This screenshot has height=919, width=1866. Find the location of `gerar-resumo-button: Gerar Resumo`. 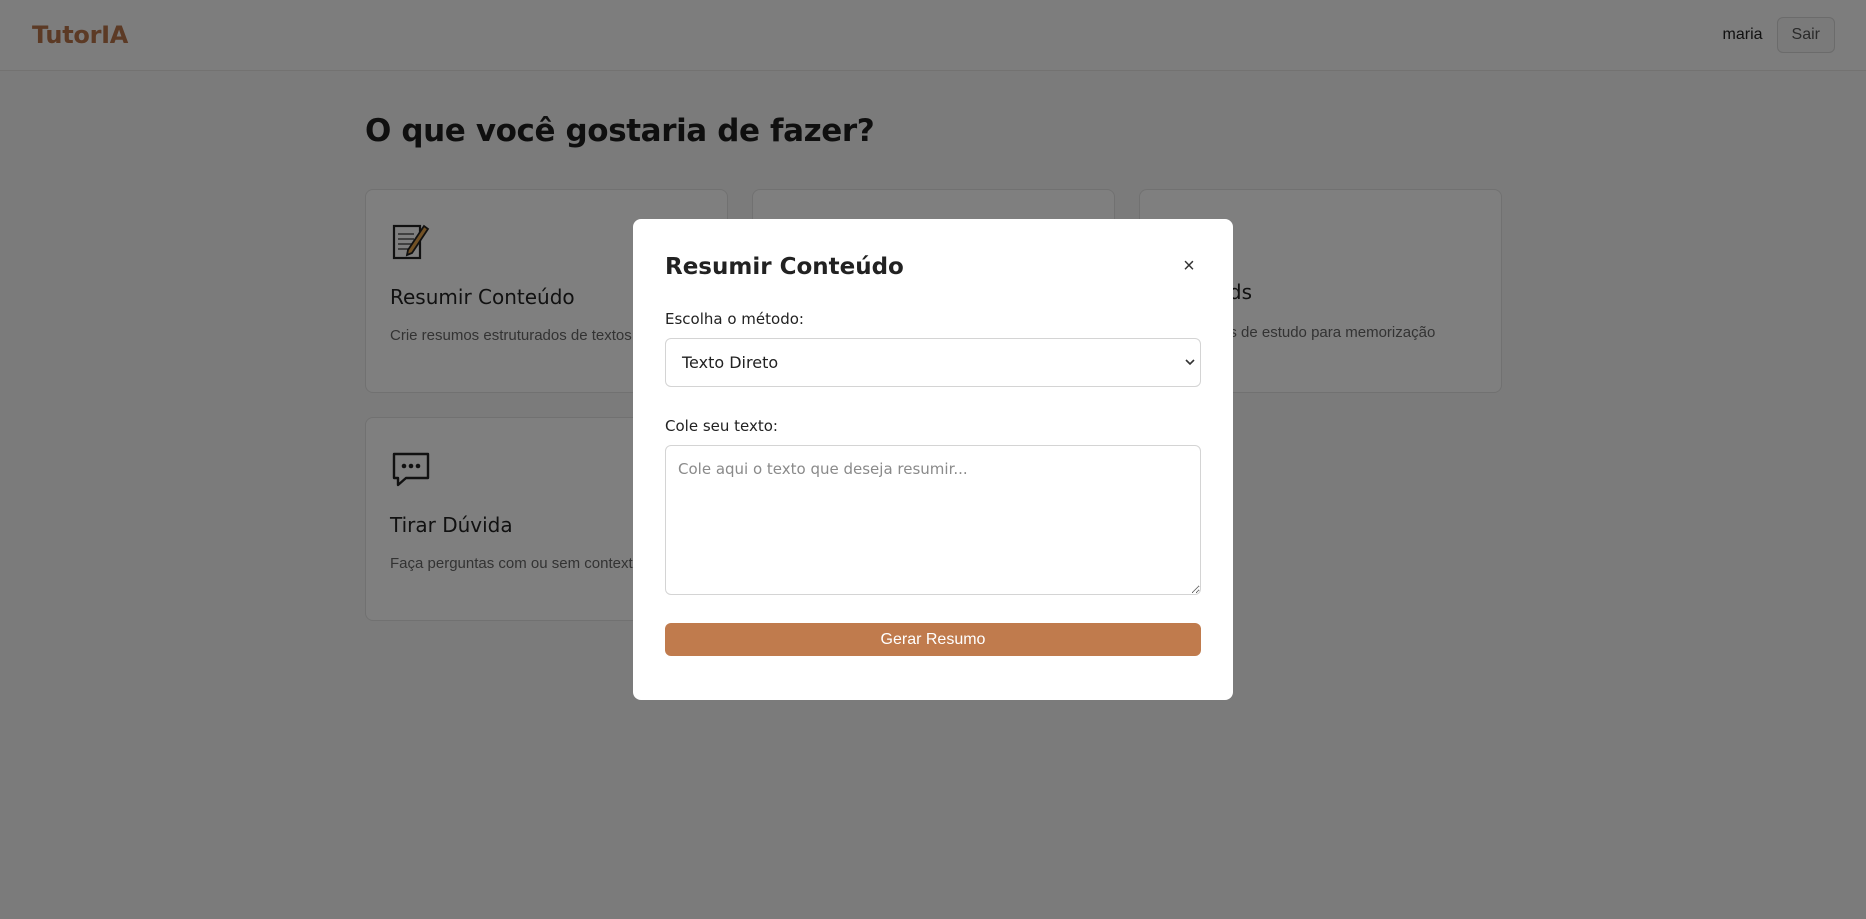

gerar-resumo-button: Gerar Resumo is located at coordinates (933, 639).